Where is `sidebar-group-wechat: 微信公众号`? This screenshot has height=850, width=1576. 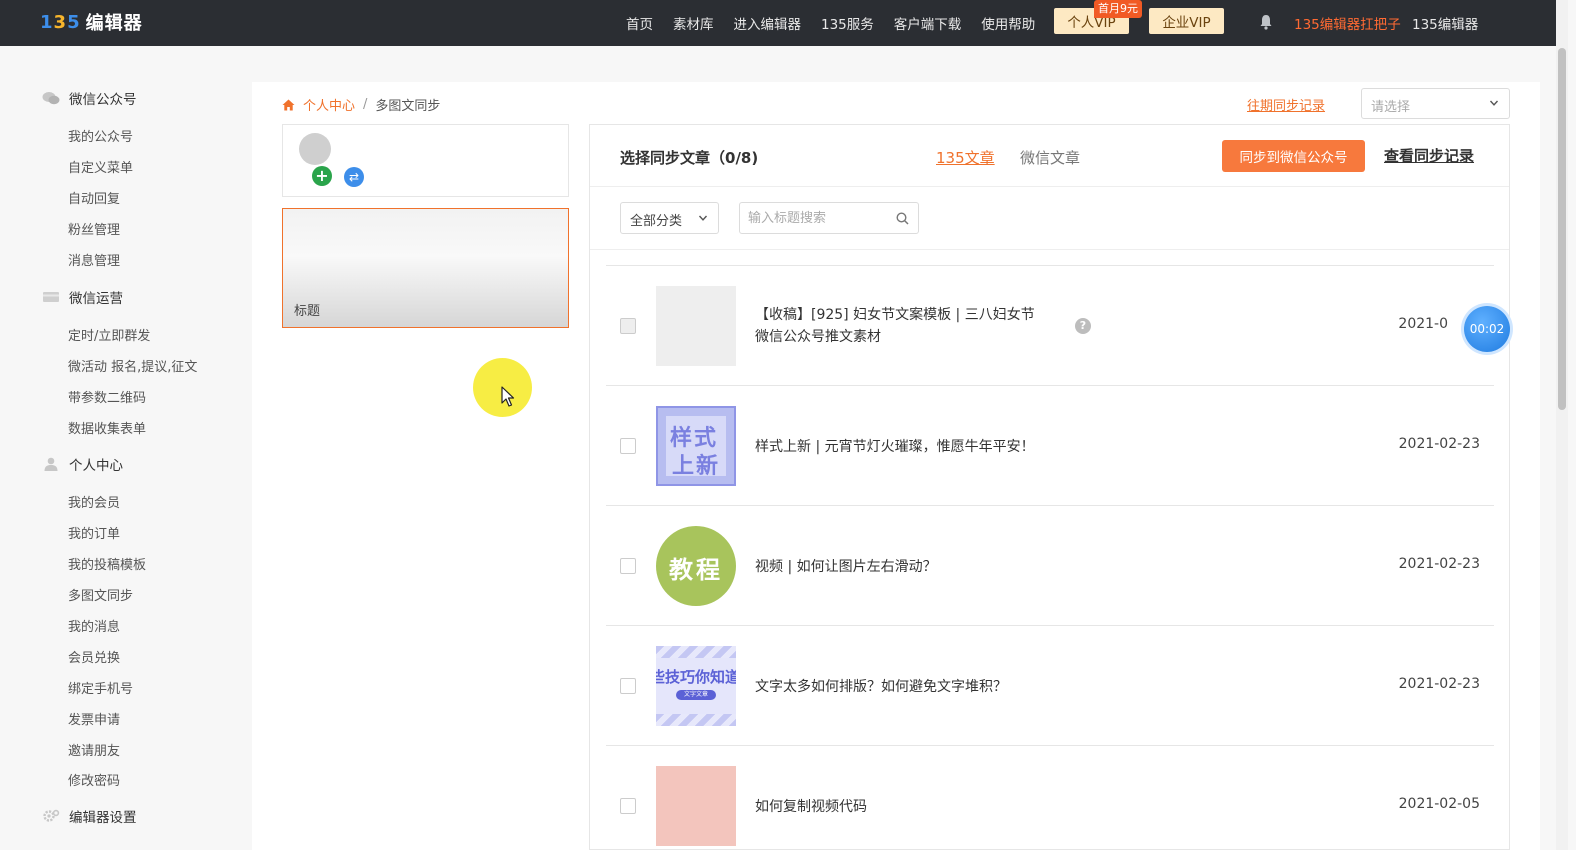 sidebar-group-wechat: 微信公众号 is located at coordinates (89, 98).